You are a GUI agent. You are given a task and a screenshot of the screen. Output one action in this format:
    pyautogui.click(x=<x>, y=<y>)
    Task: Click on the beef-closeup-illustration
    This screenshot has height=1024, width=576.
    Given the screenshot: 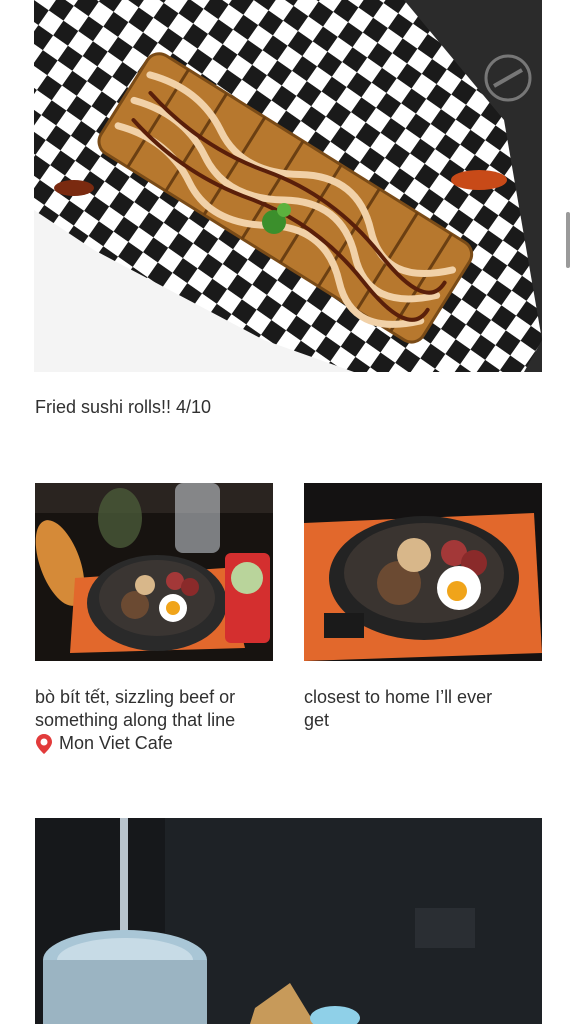 What is the action you would take?
    pyautogui.click(x=423, y=572)
    